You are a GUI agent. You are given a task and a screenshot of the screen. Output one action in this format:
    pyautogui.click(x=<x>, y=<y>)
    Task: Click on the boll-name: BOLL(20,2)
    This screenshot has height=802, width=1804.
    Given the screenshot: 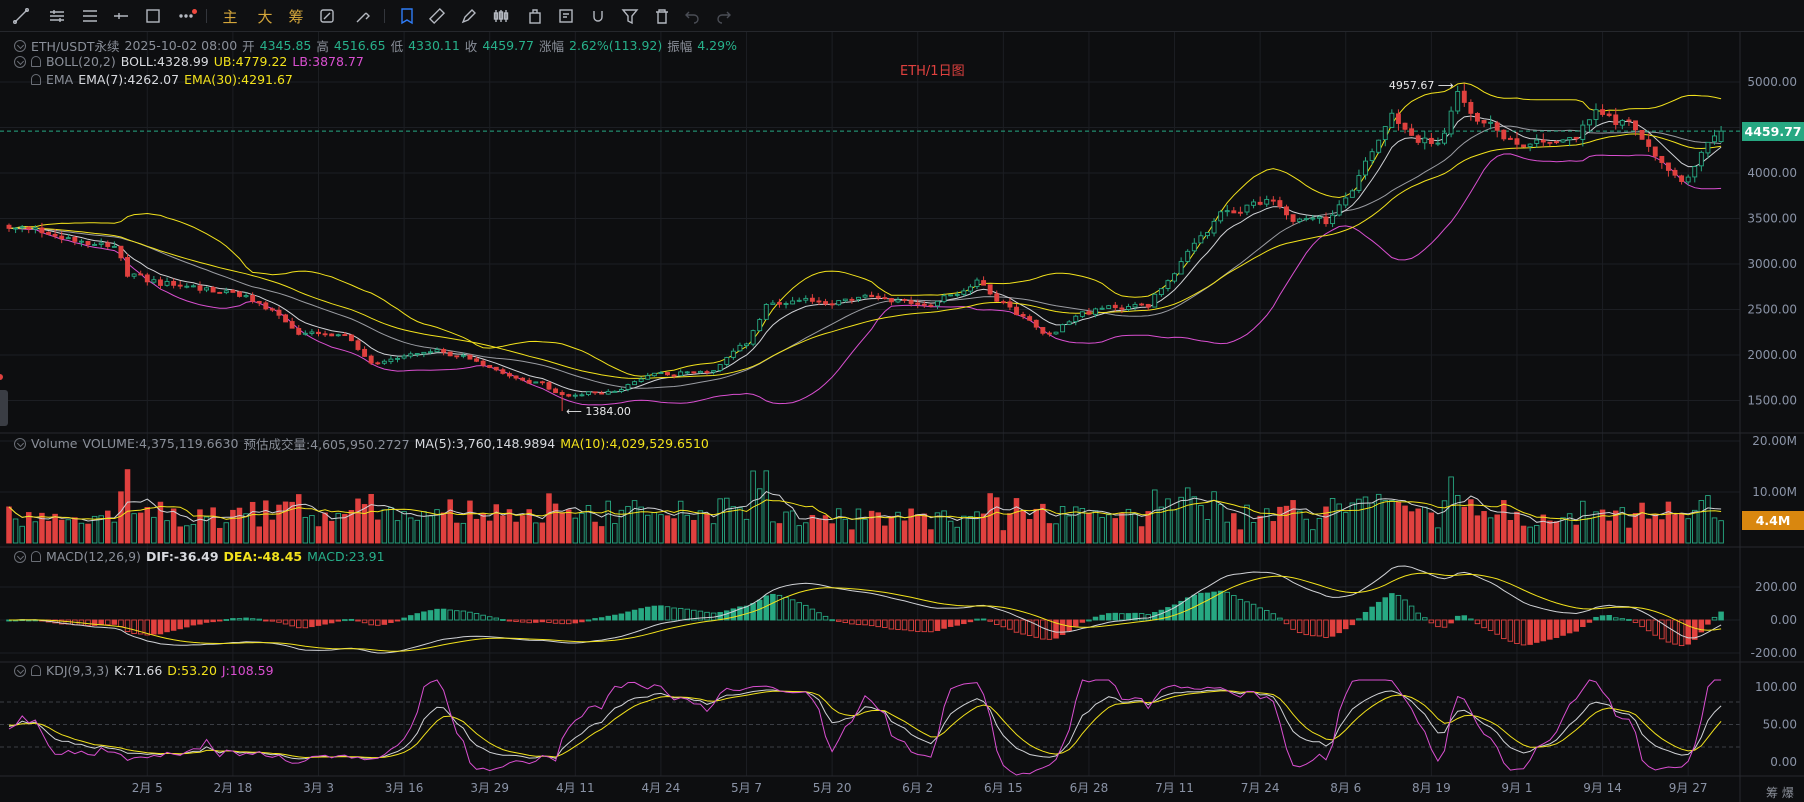 What is the action you would take?
    pyautogui.click(x=81, y=61)
    